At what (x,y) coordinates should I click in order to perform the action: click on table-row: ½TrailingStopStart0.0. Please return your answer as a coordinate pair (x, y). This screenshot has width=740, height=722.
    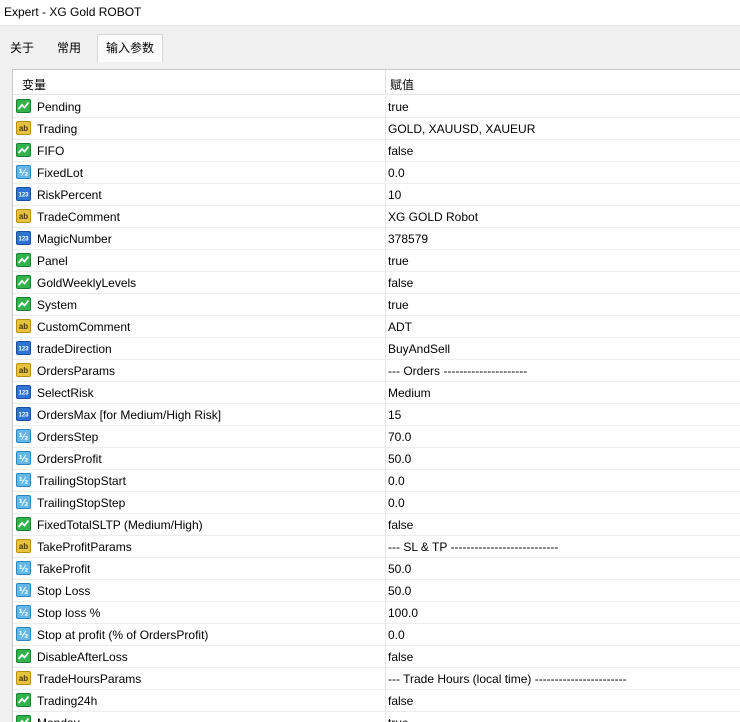
    Looking at the image, I should click on (376, 481).